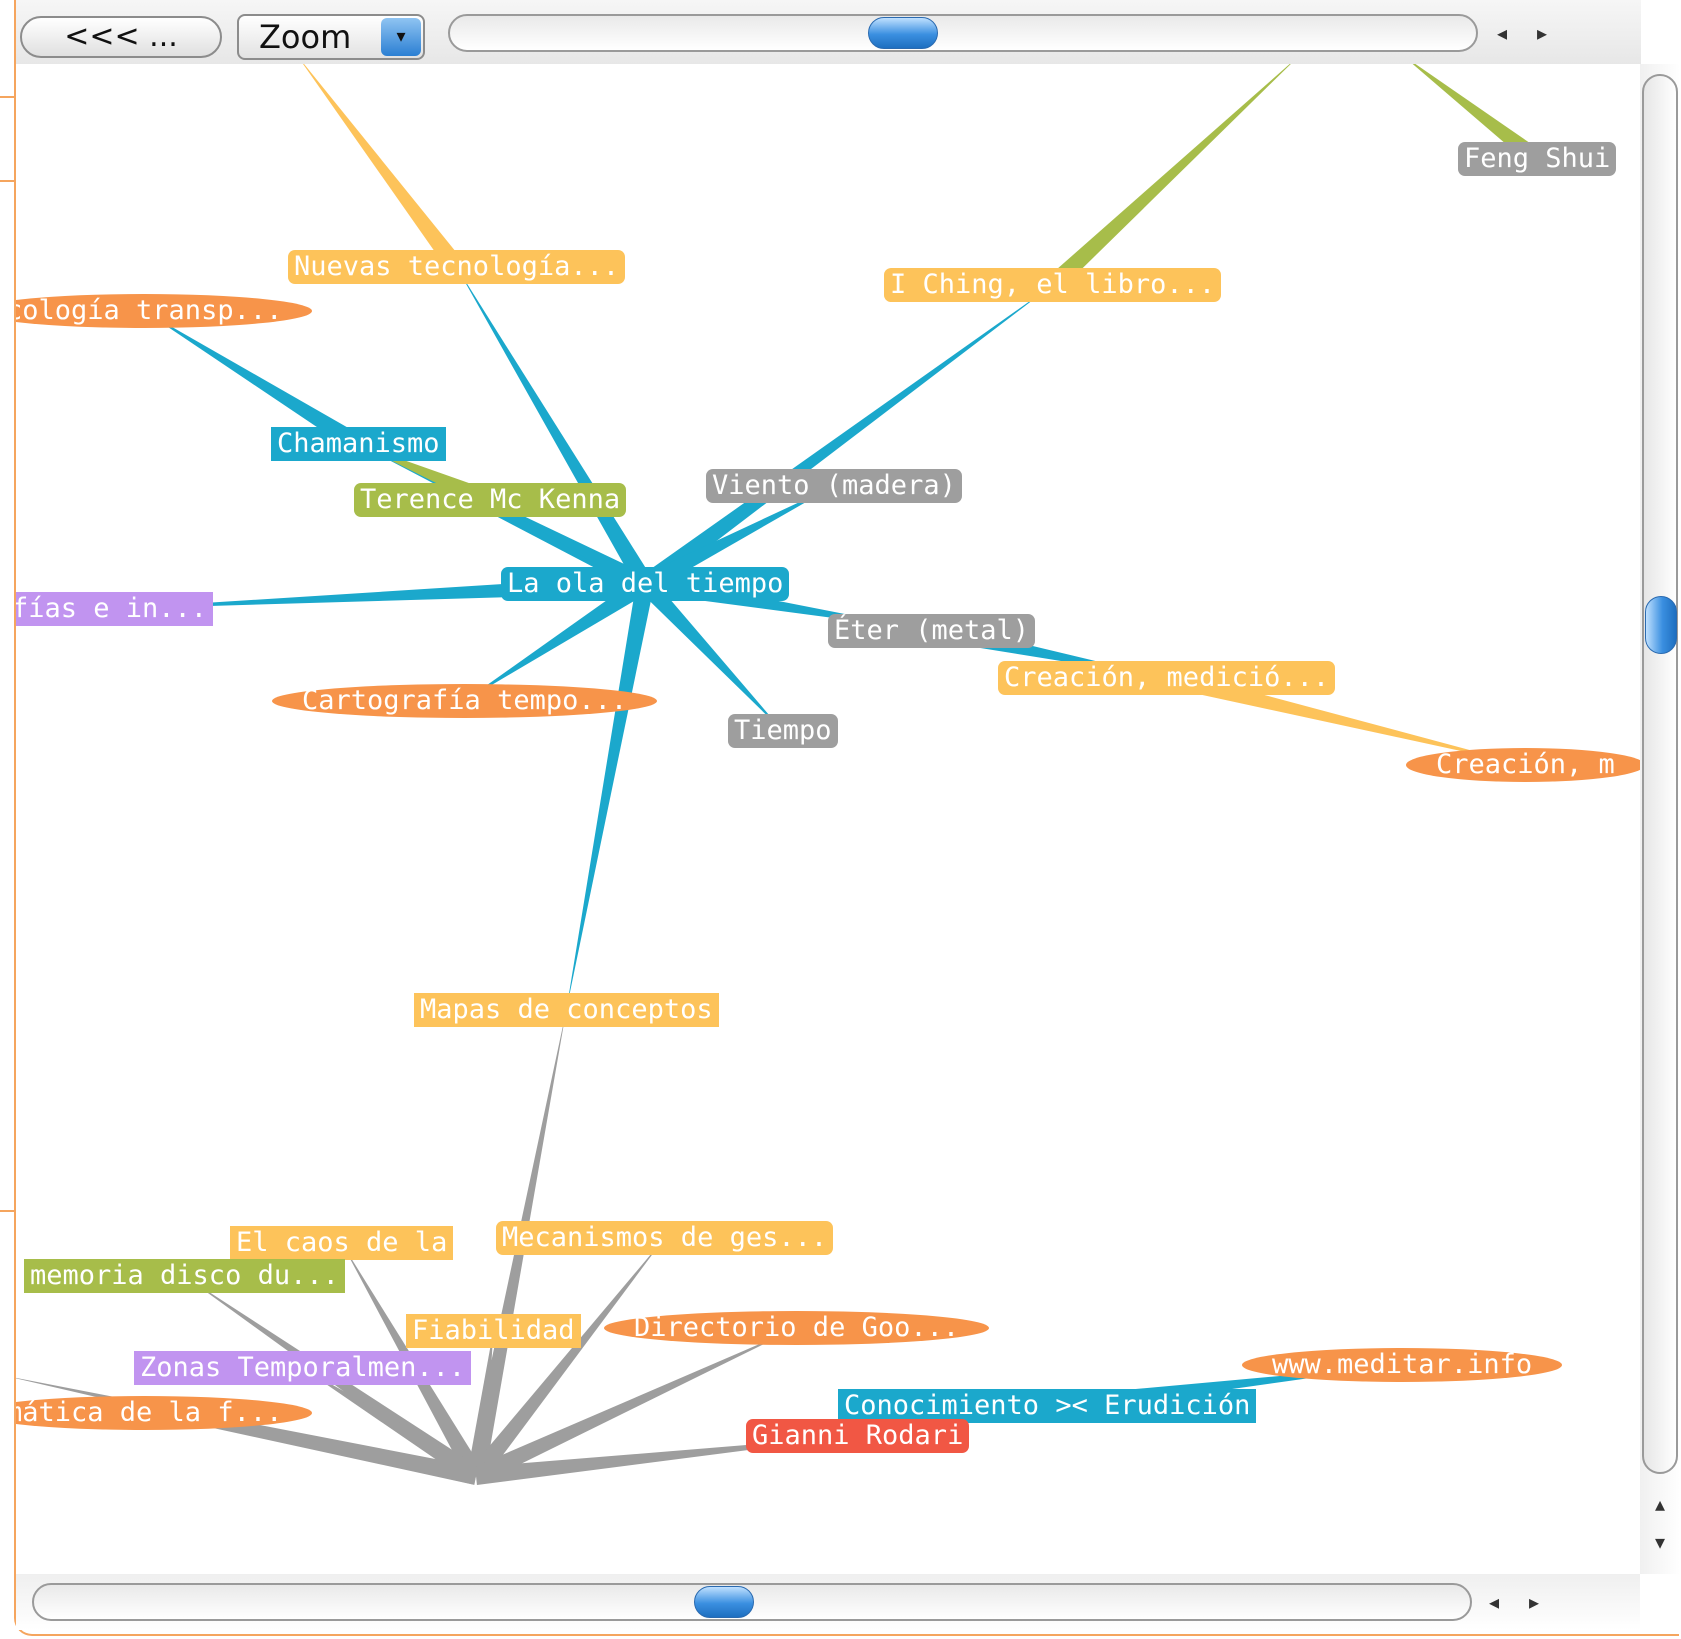 This screenshot has height=1639, width=1681. I want to click on vertical-scroll-thumb, so click(1661, 625).